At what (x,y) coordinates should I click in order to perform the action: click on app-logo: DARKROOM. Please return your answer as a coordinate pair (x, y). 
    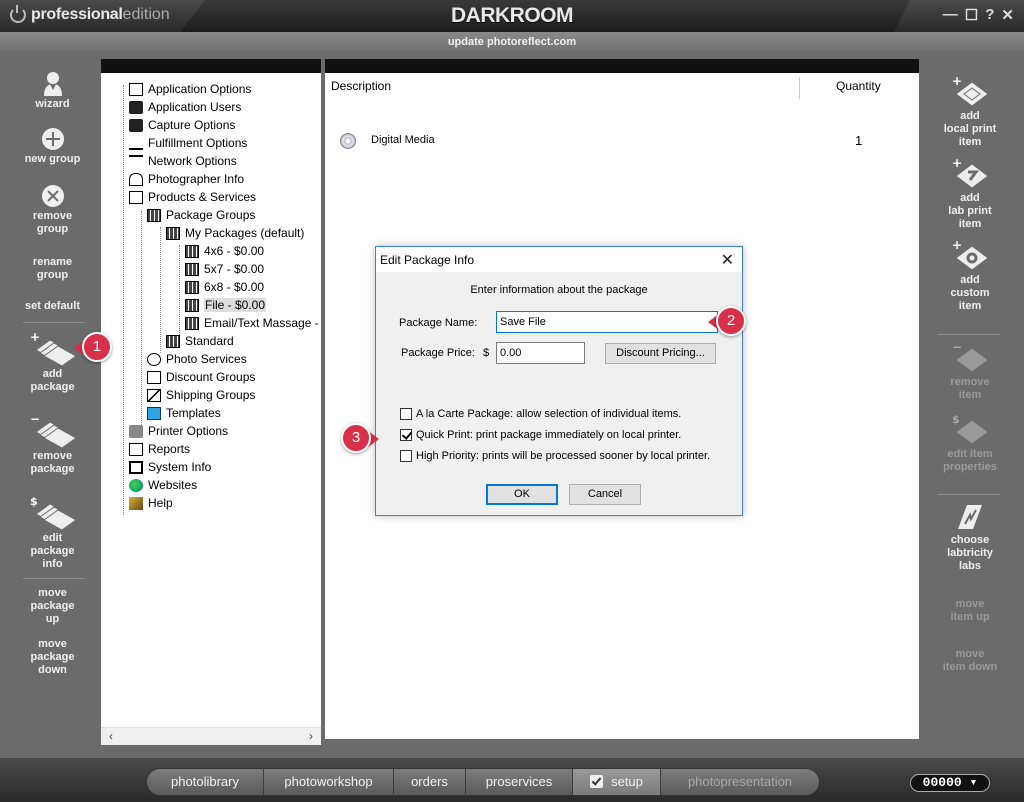
    Looking at the image, I should click on (512, 15).